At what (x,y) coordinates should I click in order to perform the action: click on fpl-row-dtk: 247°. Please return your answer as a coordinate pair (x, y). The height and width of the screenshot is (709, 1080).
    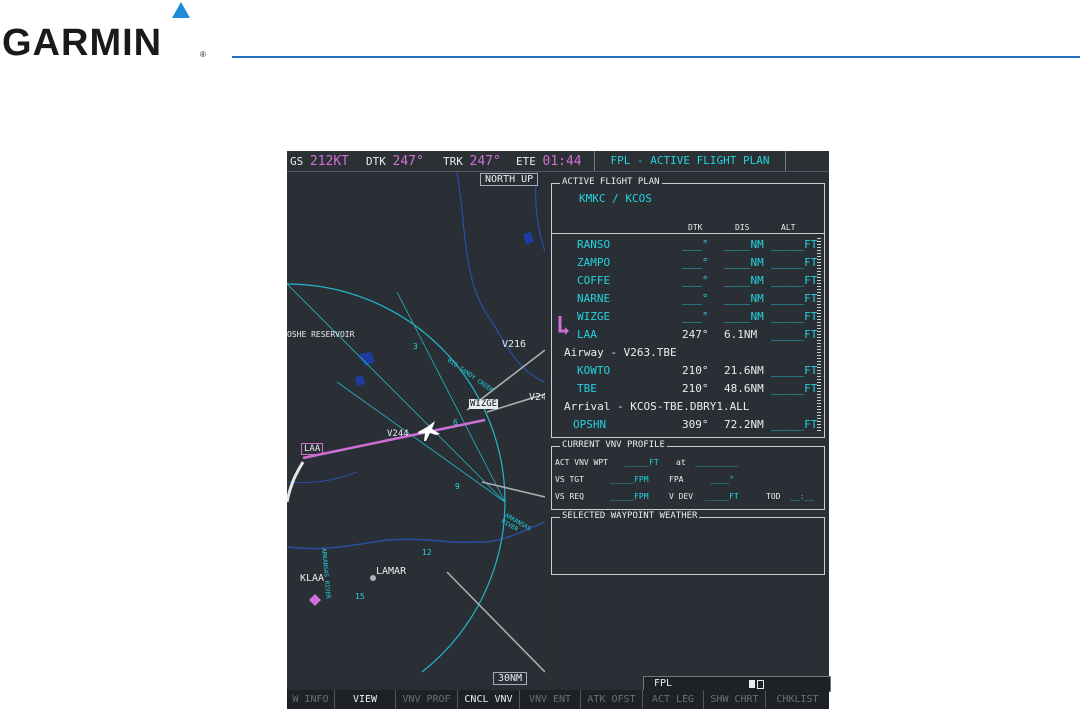
    Looking at the image, I should click on (695, 334).